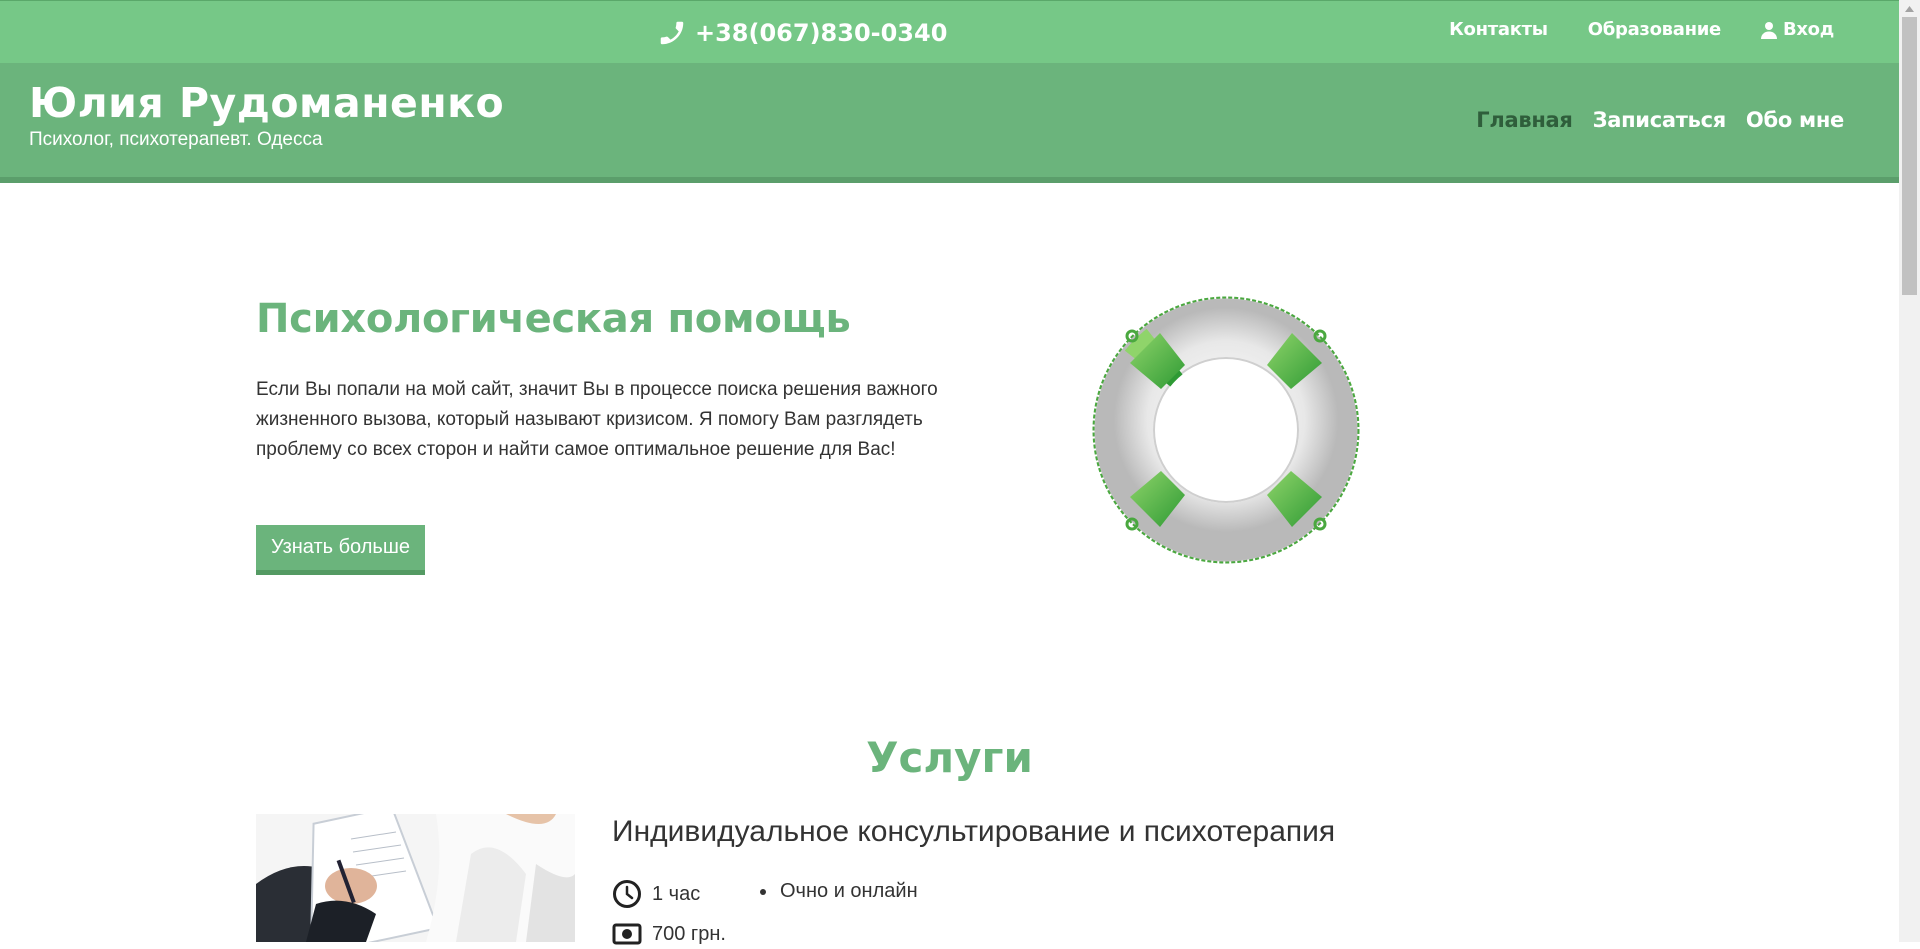 The image size is (1920, 949). What do you see at coordinates (676, 893) in the screenshot?
I see `duration-text: 1 час` at bounding box center [676, 893].